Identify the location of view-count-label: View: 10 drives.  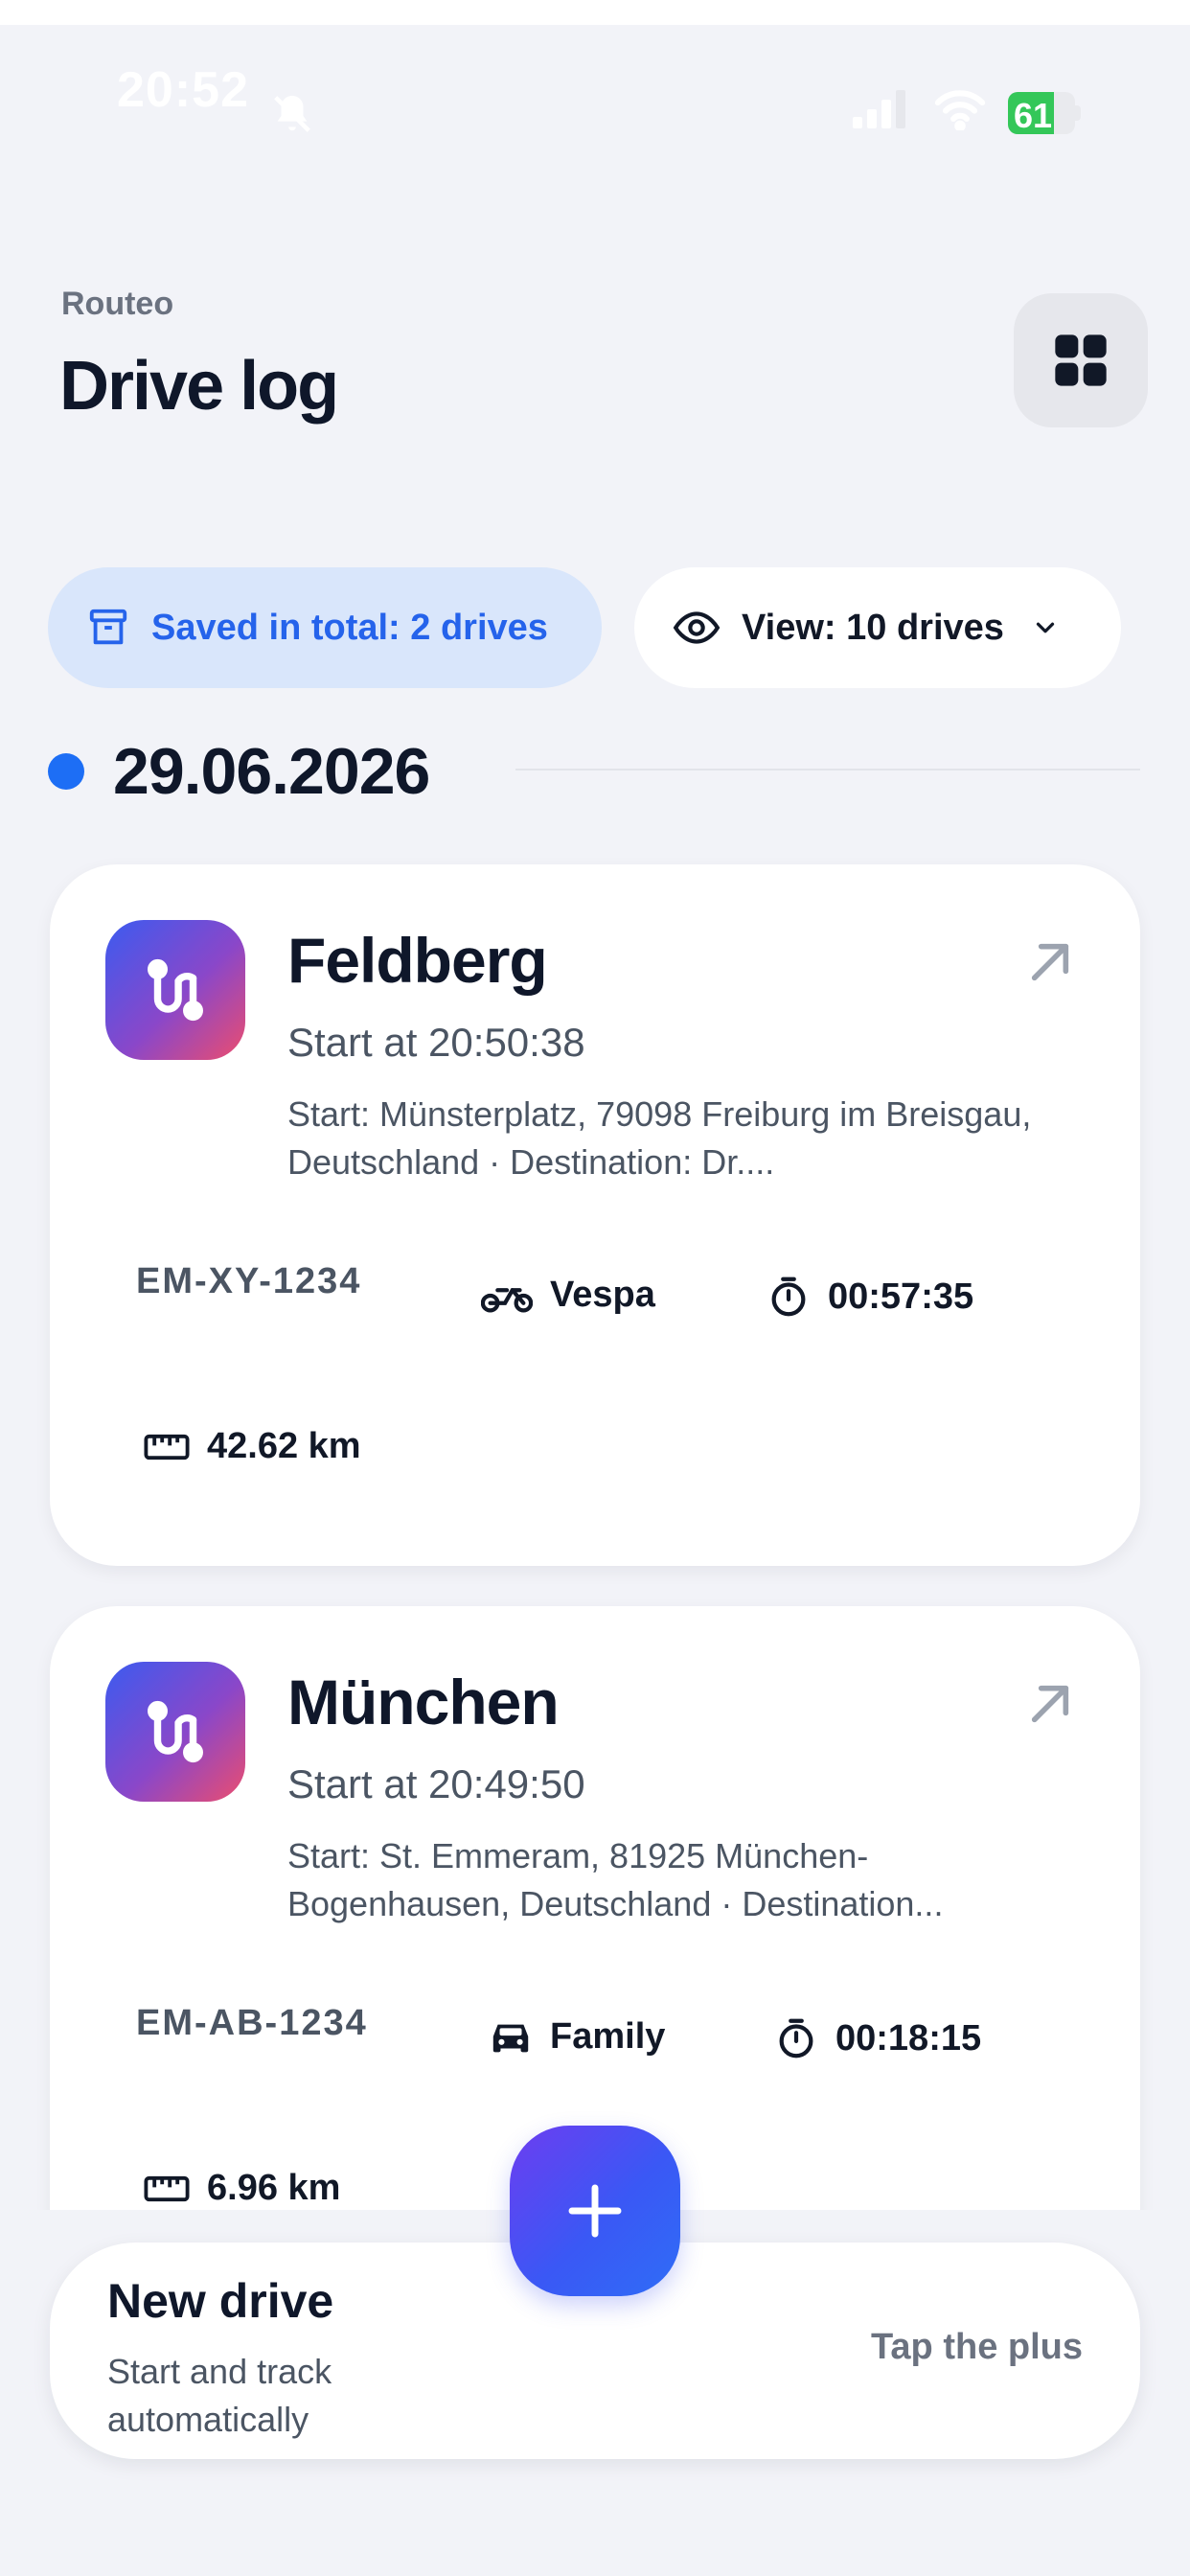
(873, 627).